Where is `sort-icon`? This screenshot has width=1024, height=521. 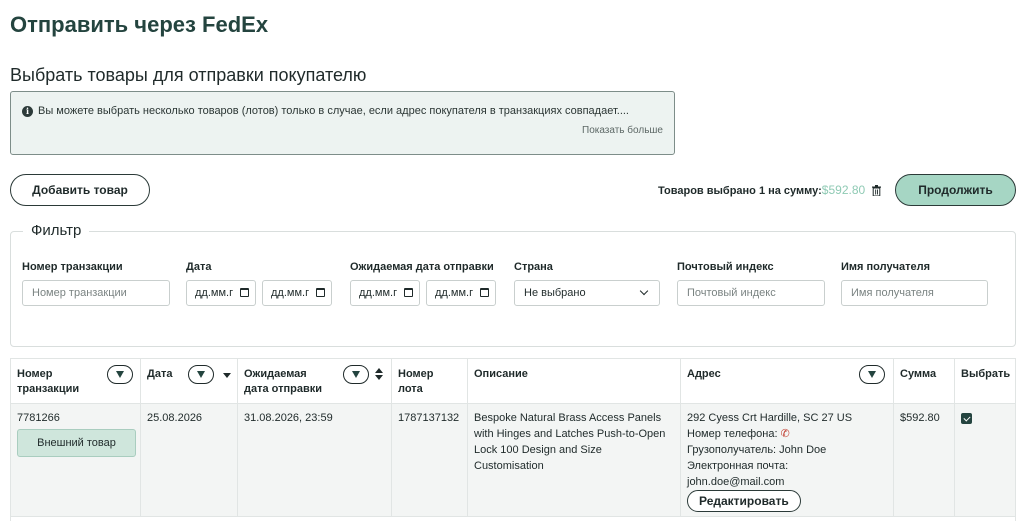
sort-icon is located at coordinates (379, 374).